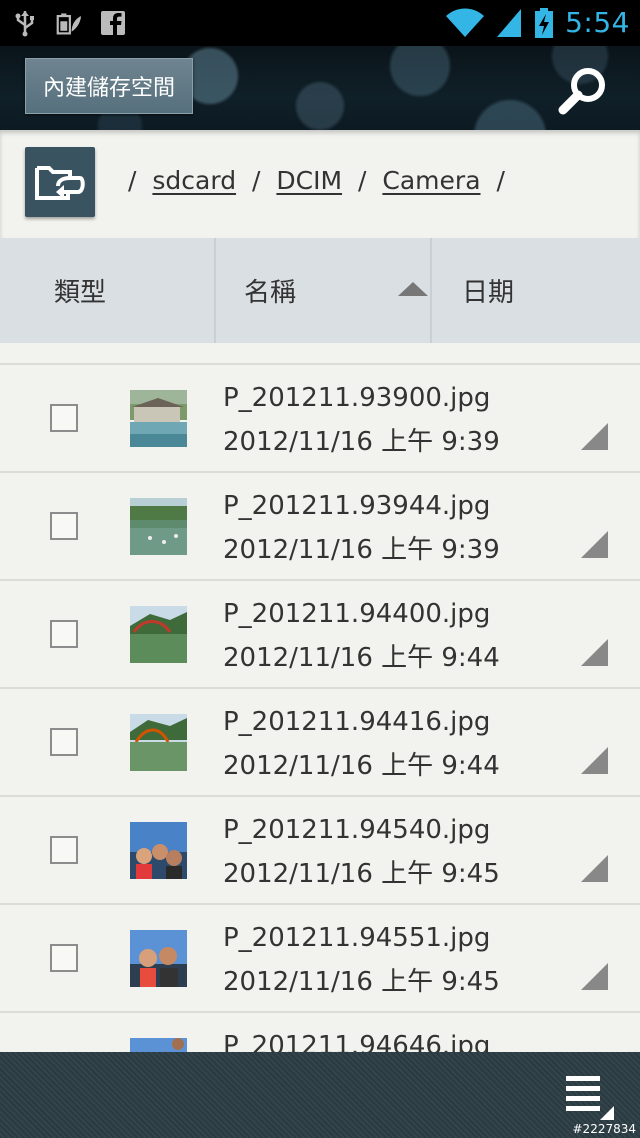 This screenshot has width=640, height=1138. Describe the element at coordinates (320, 527) in the screenshot. I see `list-item: P_201211.93944.jpg 2012/11/16 上午 9:39` at that location.